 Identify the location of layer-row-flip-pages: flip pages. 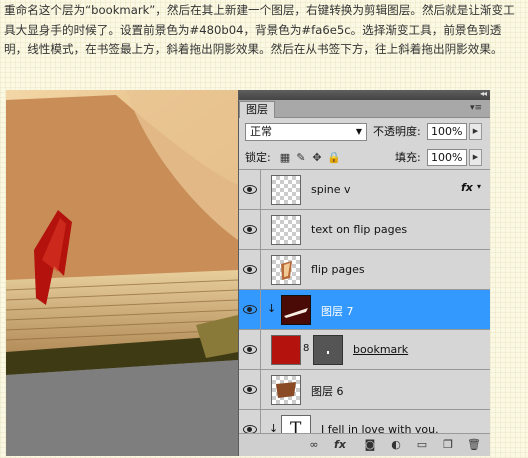
(364, 270).